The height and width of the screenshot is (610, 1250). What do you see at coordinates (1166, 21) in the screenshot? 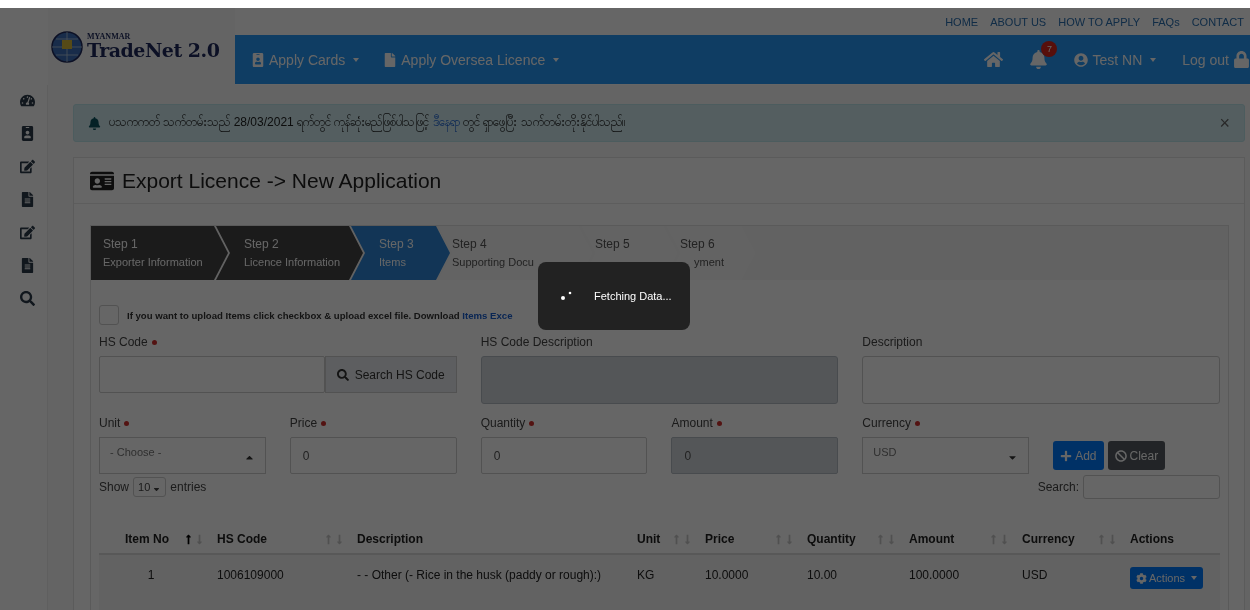
I see `top-link: FAQs` at bounding box center [1166, 21].